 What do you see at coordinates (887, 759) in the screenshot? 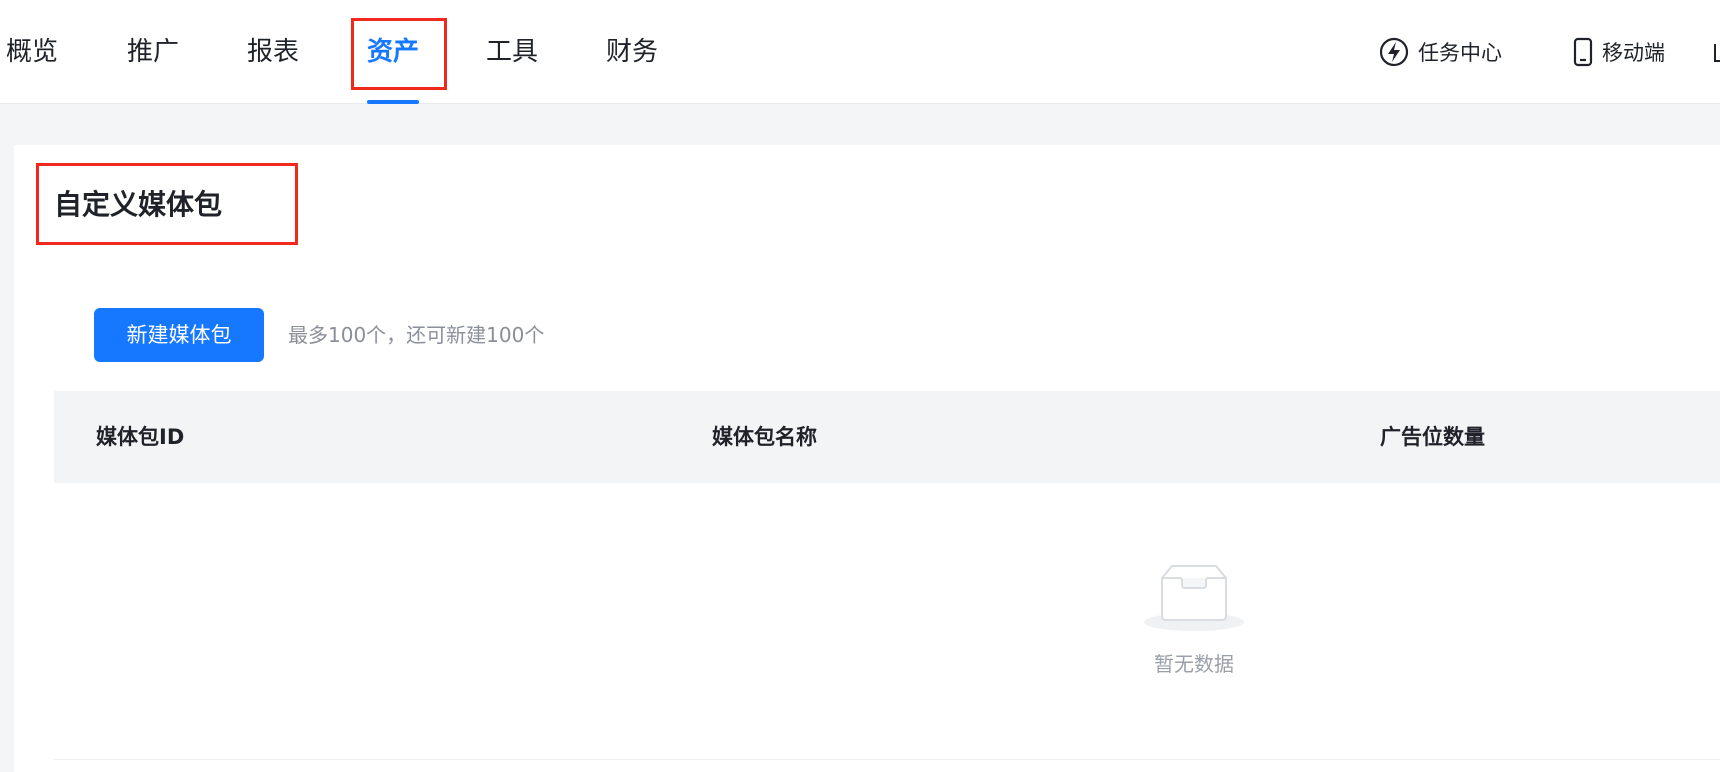
I see `table-divider` at bounding box center [887, 759].